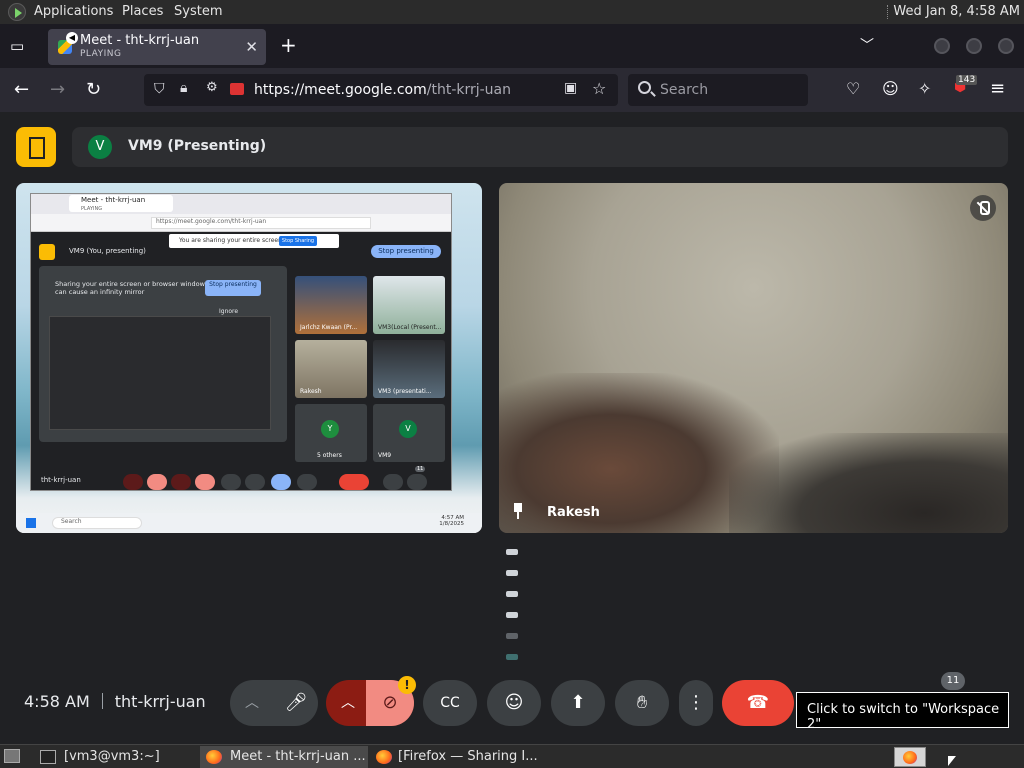 The height and width of the screenshot is (768, 1024). I want to click on menu-system: System, so click(198, 11).